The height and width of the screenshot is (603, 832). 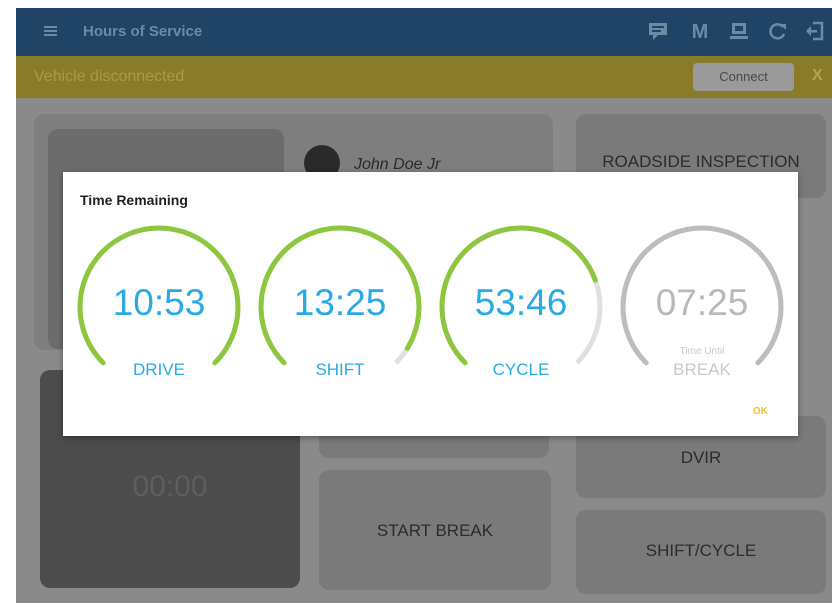 What do you see at coordinates (170, 486) in the screenshot?
I see `timer-value: 00:00` at bounding box center [170, 486].